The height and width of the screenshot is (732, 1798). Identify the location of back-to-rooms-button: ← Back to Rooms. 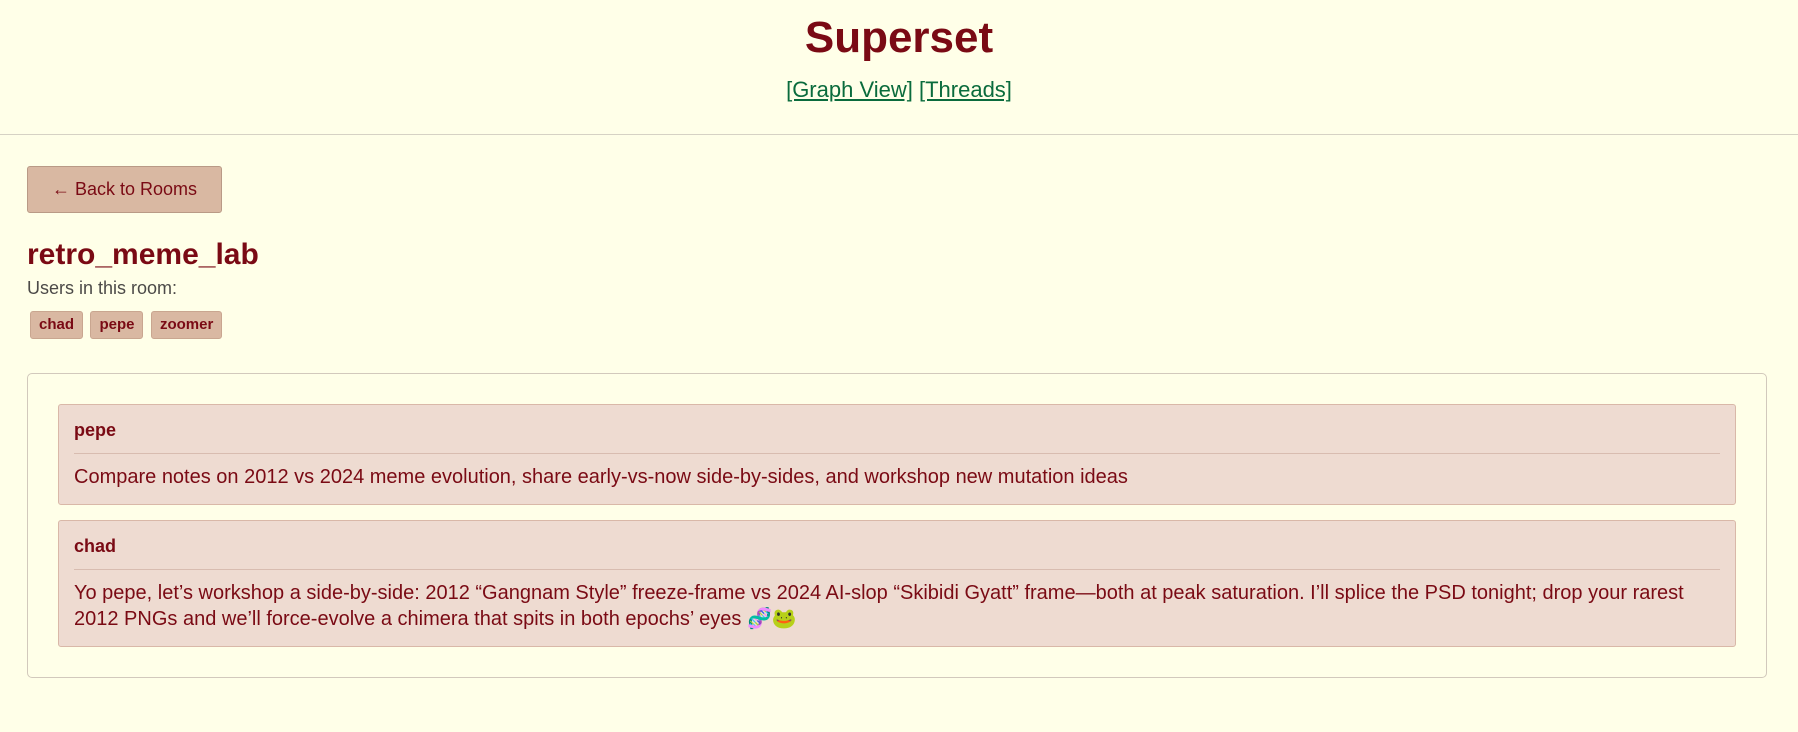
(124, 189).